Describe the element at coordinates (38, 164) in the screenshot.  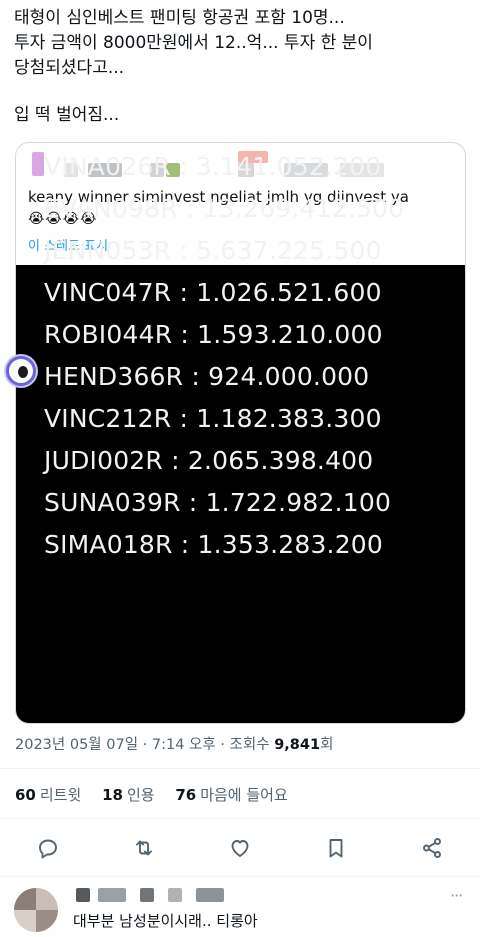
I see `redacted-avatar` at that location.